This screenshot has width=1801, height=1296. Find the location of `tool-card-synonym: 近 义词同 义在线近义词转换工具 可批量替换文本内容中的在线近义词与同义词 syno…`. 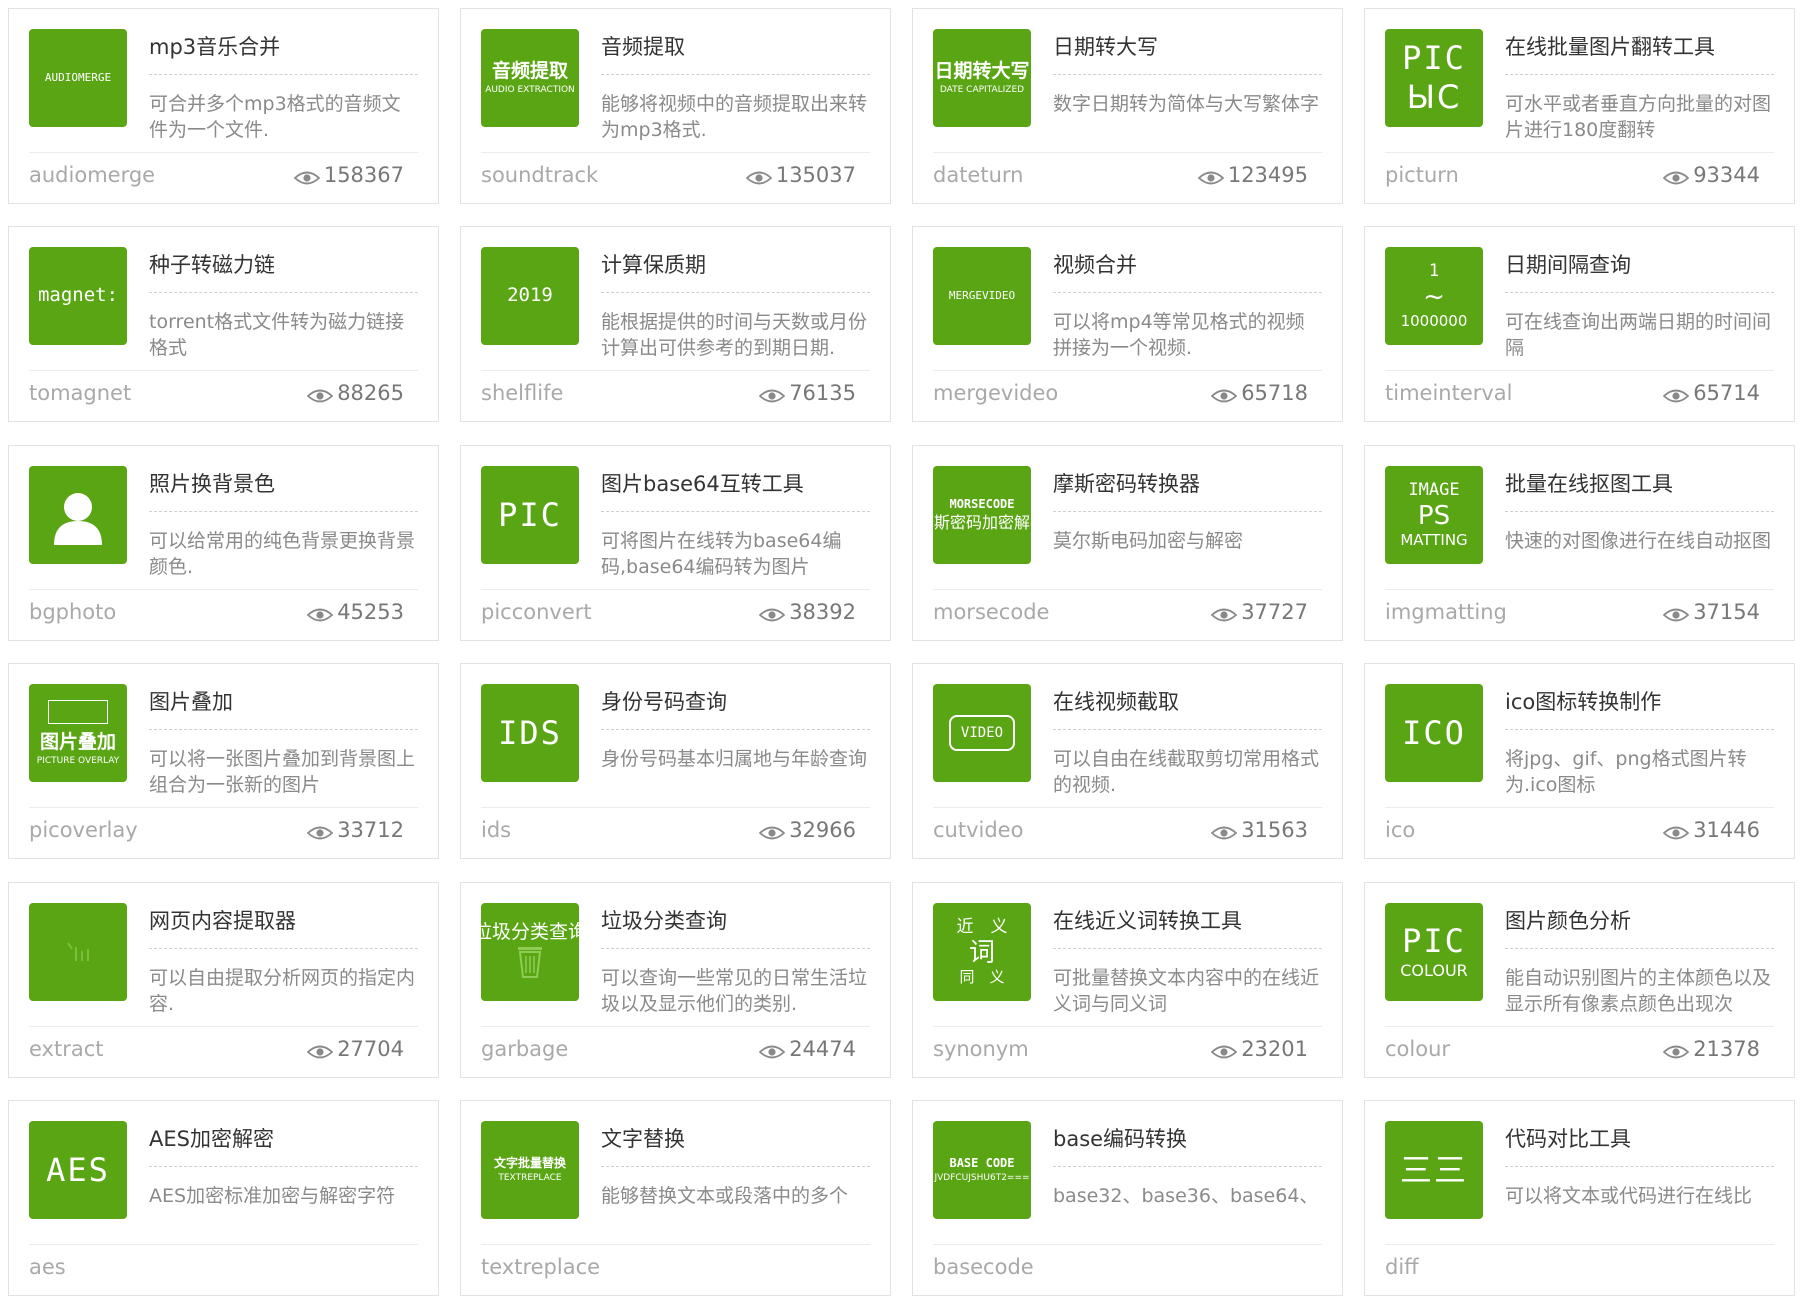

tool-card-synonym: 近 义词同 义在线近义词转换工具 可批量替换文本内容中的在线近义词与同义词 syno… is located at coordinates (1127, 980).